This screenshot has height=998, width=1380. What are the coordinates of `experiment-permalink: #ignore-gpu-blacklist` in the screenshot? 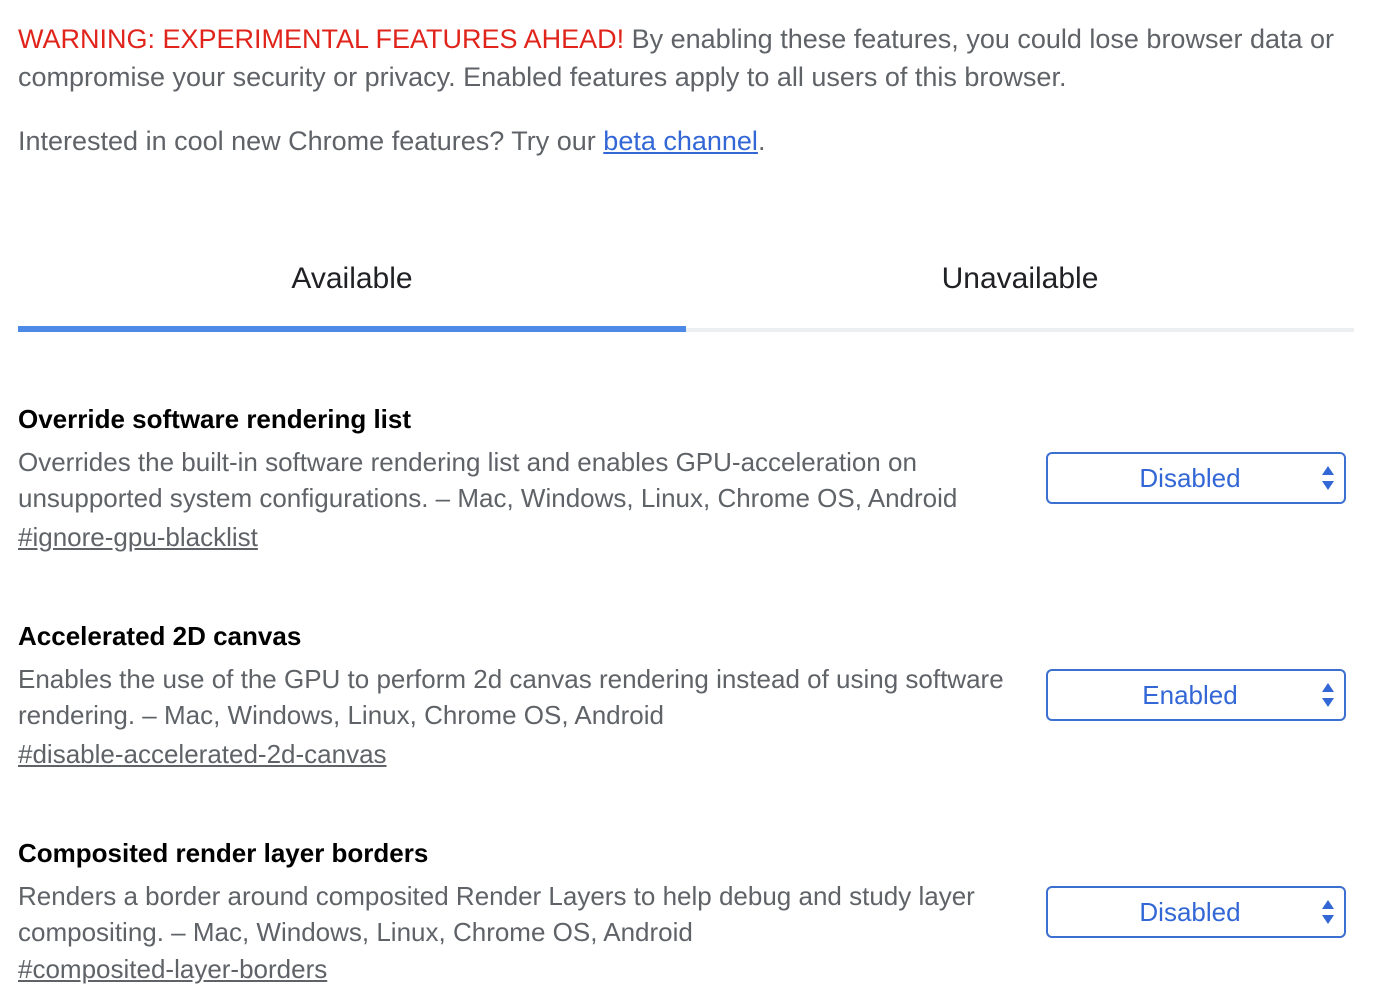 It's located at (138, 537).